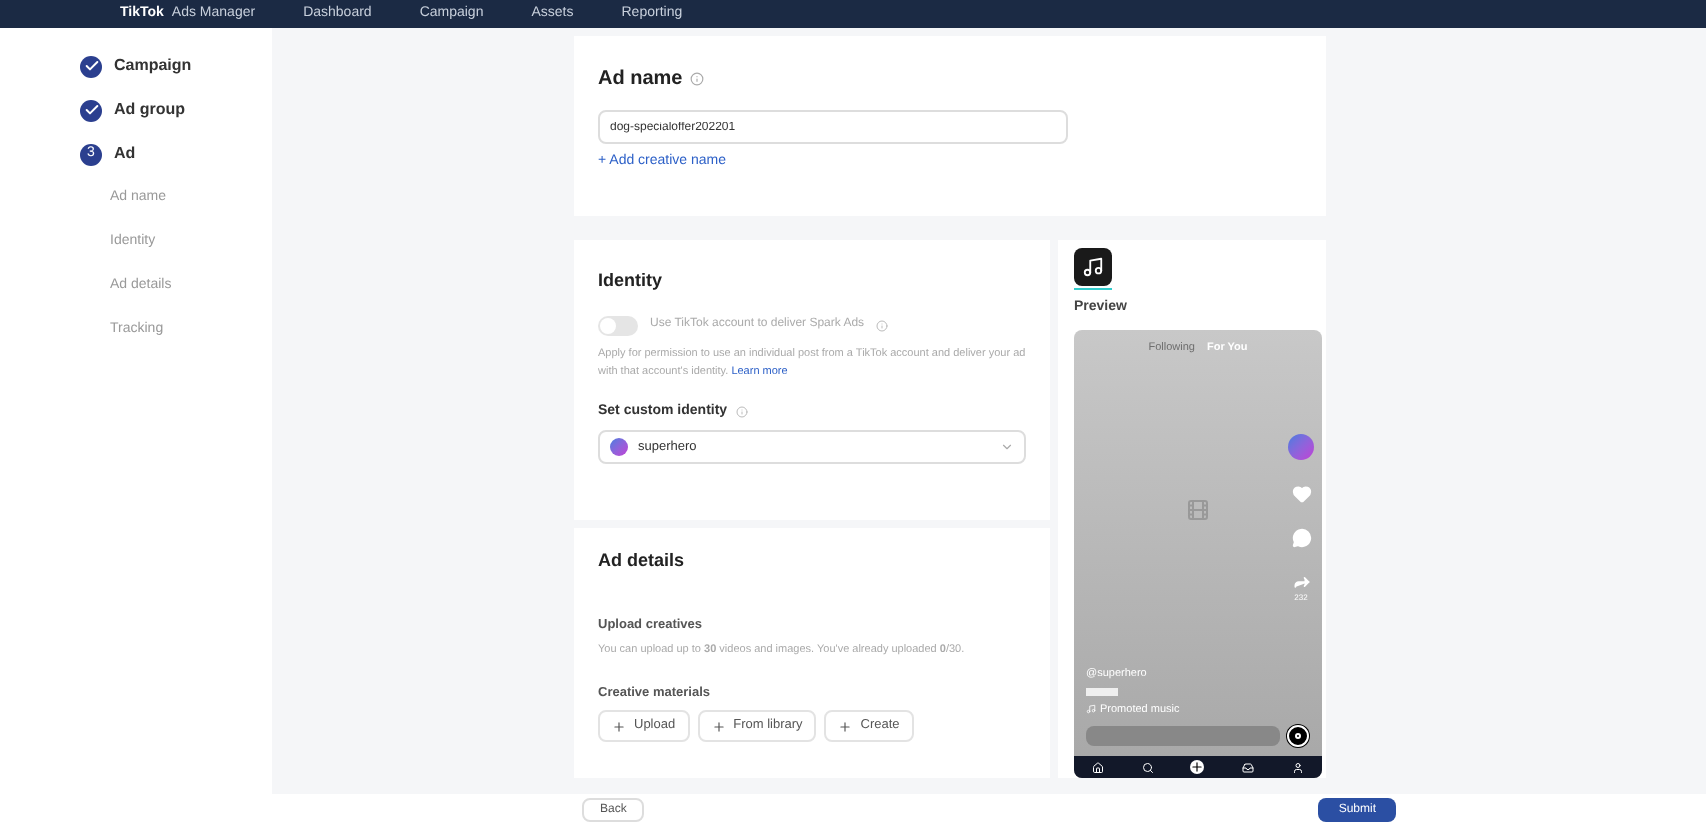  Describe the element at coordinates (1301, 581) in the screenshot. I see `share-icon` at that location.